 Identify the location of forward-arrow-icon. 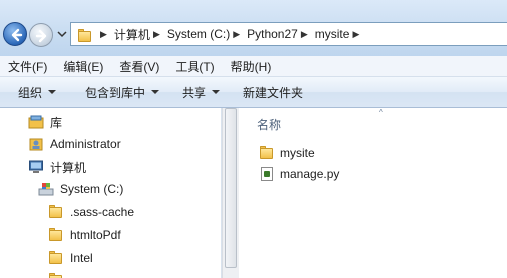
(41, 36).